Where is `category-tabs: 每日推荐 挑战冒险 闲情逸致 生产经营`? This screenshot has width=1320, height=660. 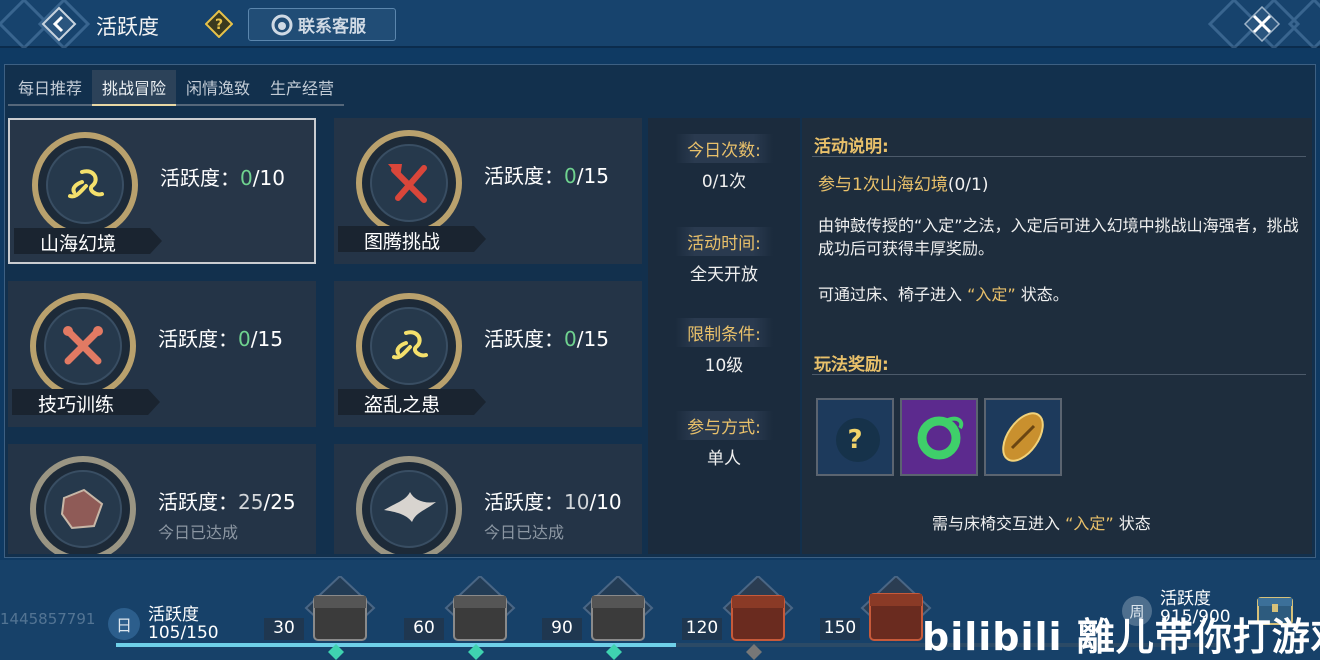 category-tabs: 每日推荐 挑战冒险 闲情逸致 生产经营 is located at coordinates (176, 88).